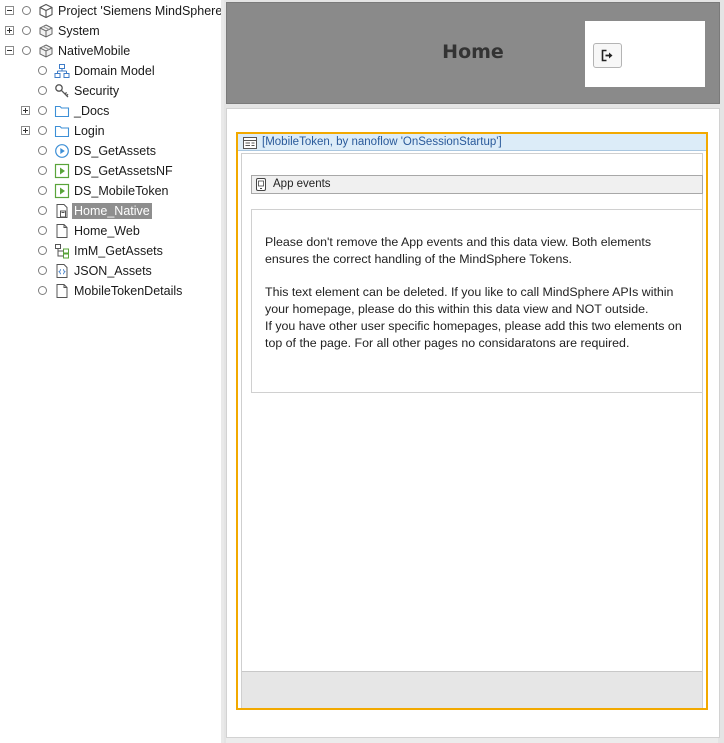  What do you see at coordinates (121, 191) in the screenshot?
I see `tree-item-label: DS_MobileToken` at bounding box center [121, 191].